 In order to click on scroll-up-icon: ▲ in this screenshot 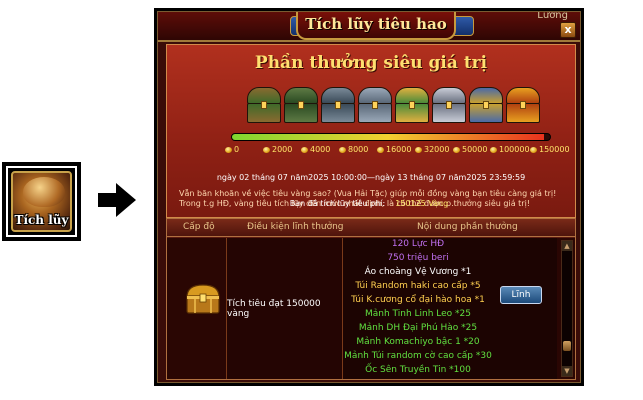, I will do `click(567, 246)`.